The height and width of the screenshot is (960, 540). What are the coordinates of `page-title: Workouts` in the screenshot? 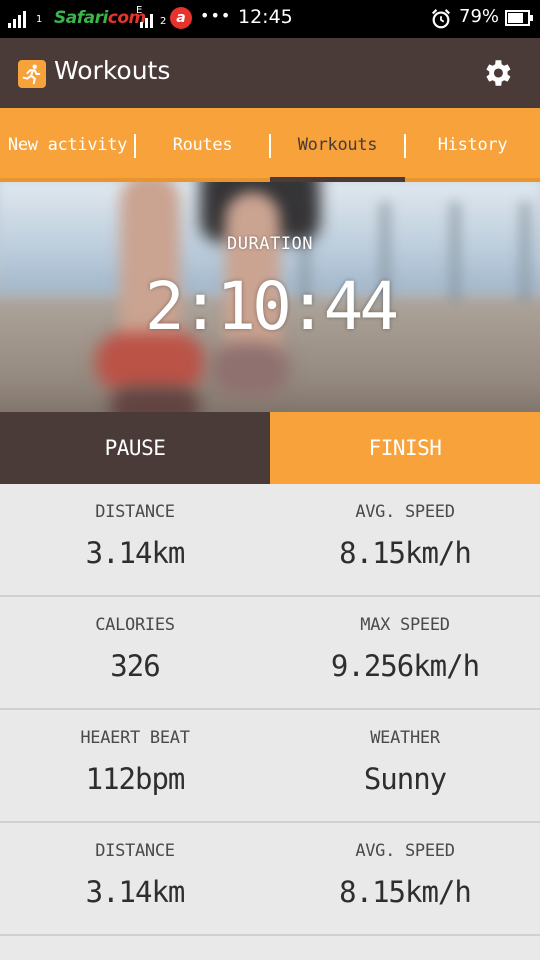 It's located at (112, 70).